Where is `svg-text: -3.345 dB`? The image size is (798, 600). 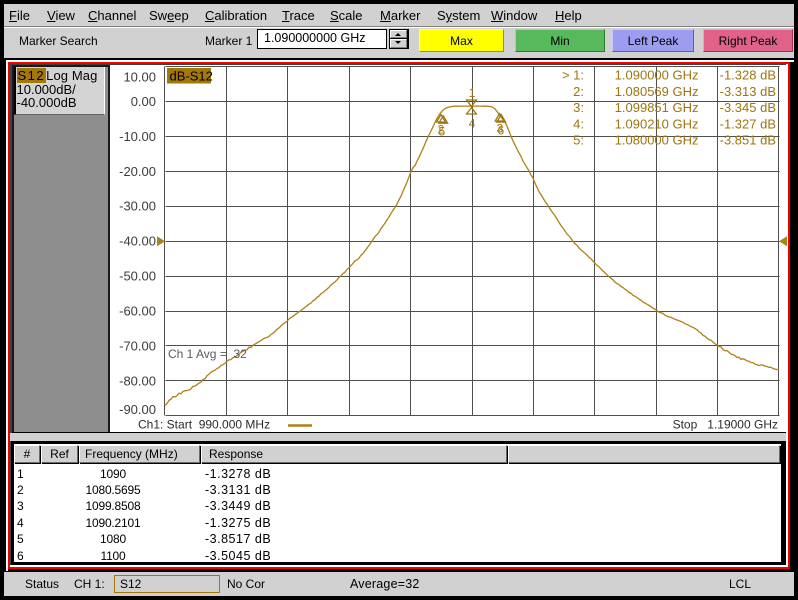
svg-text: -3.345 dB is located at coordinates (748, 107).